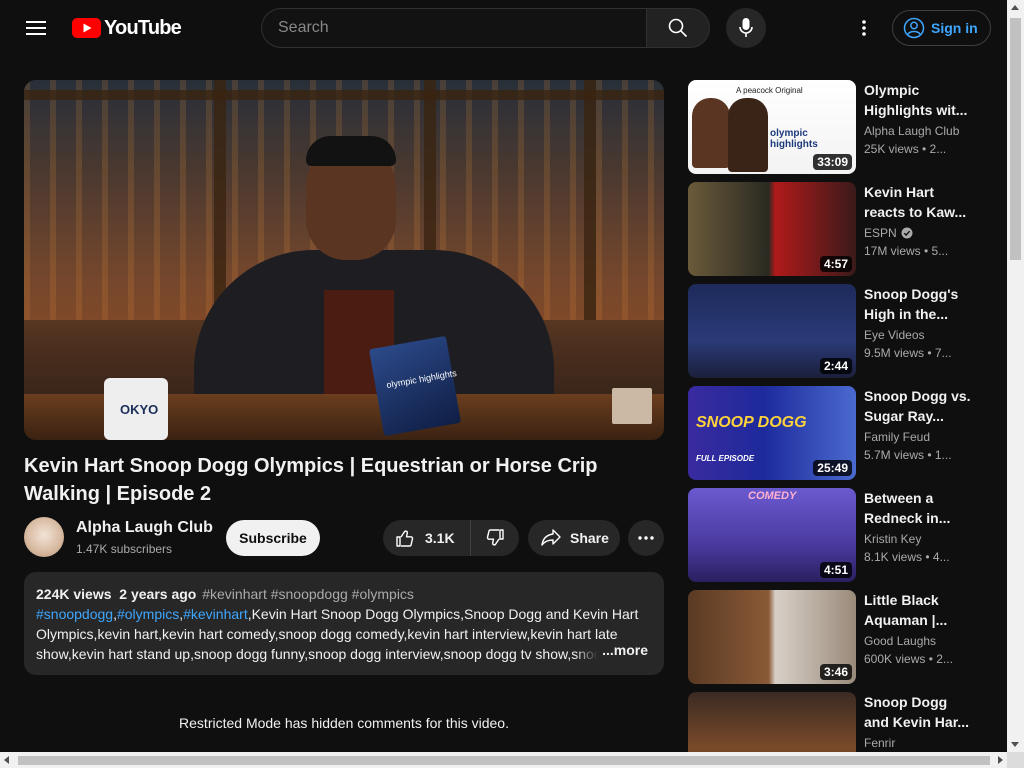  What do you see at coordinates (1000, 760) in the screenshot?
I see `scroll-right-arrow-icon` at bounding box center [1000, 760].